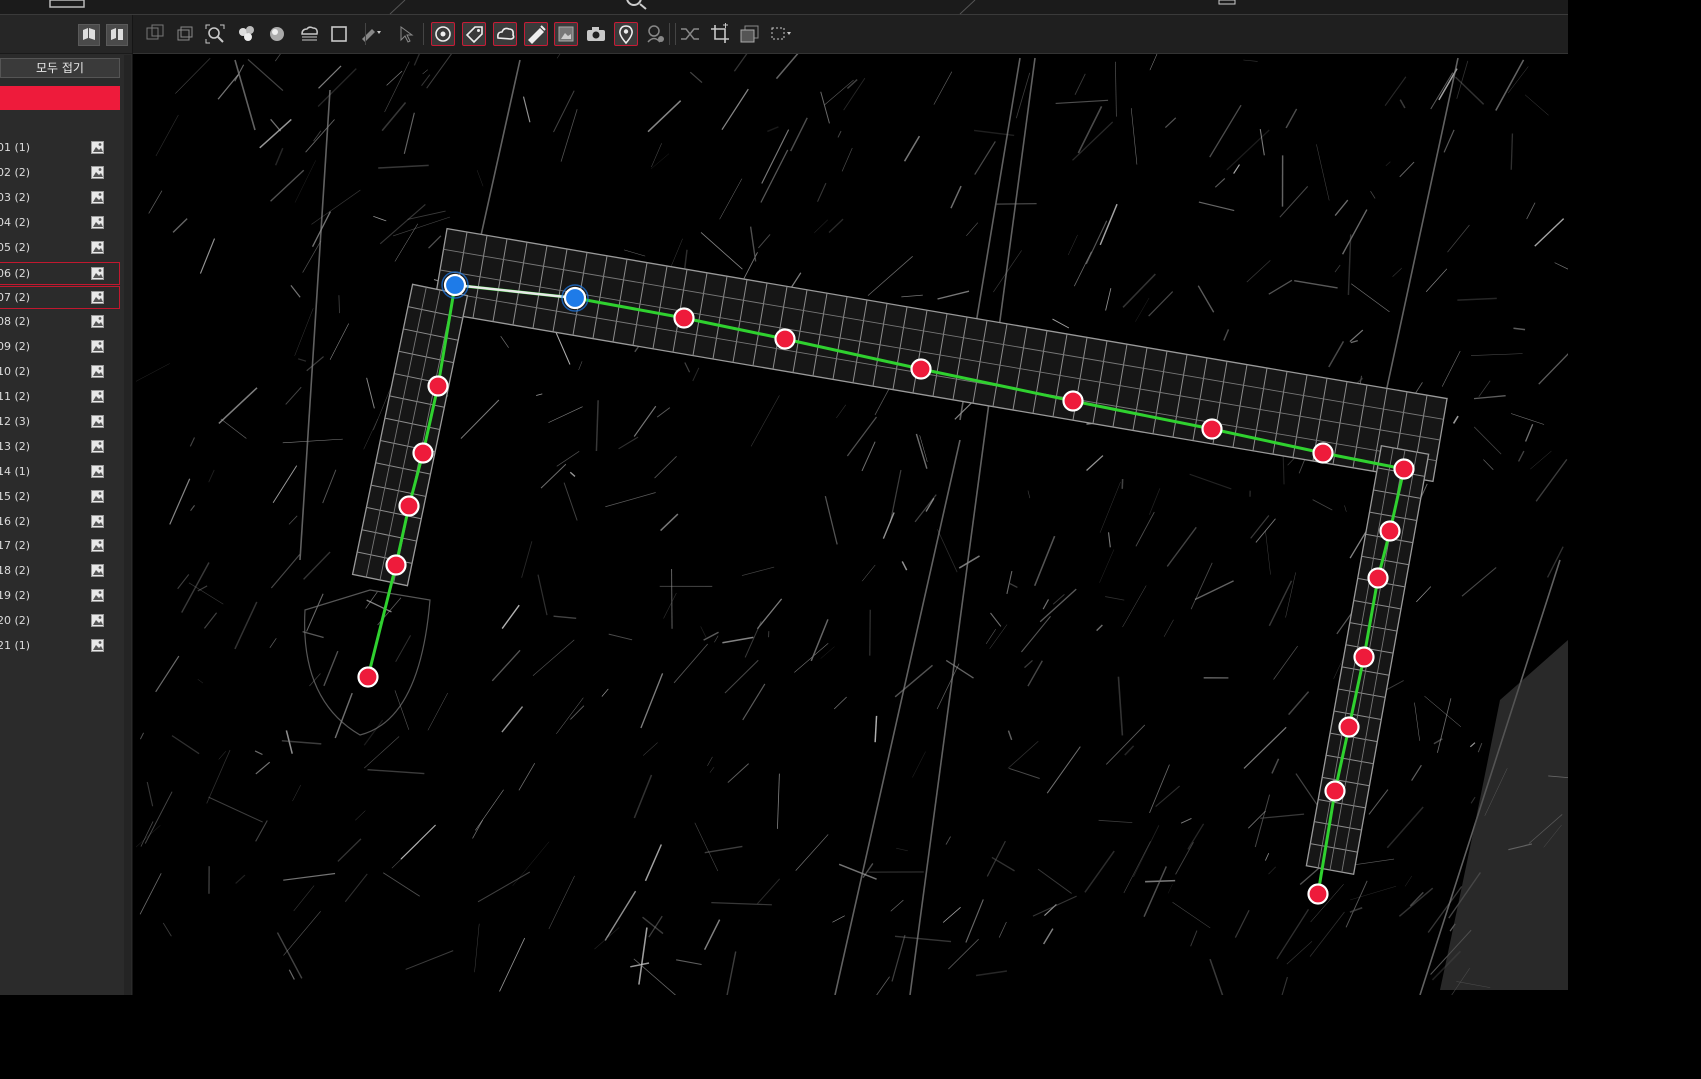 The image size is (1701, 1079). Describe the element at coordinates (60, 497) in the screenshot. I see `station-row: 015 (2)` at that location.